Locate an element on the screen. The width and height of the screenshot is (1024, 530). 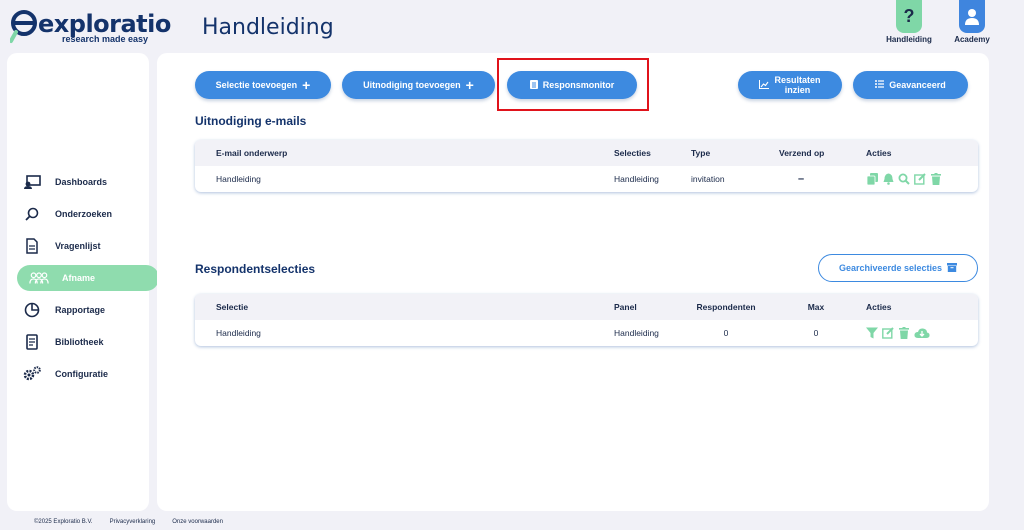
sidebar-item-bibliotheek: Bibliotheek is located at coordinates (81, 342).